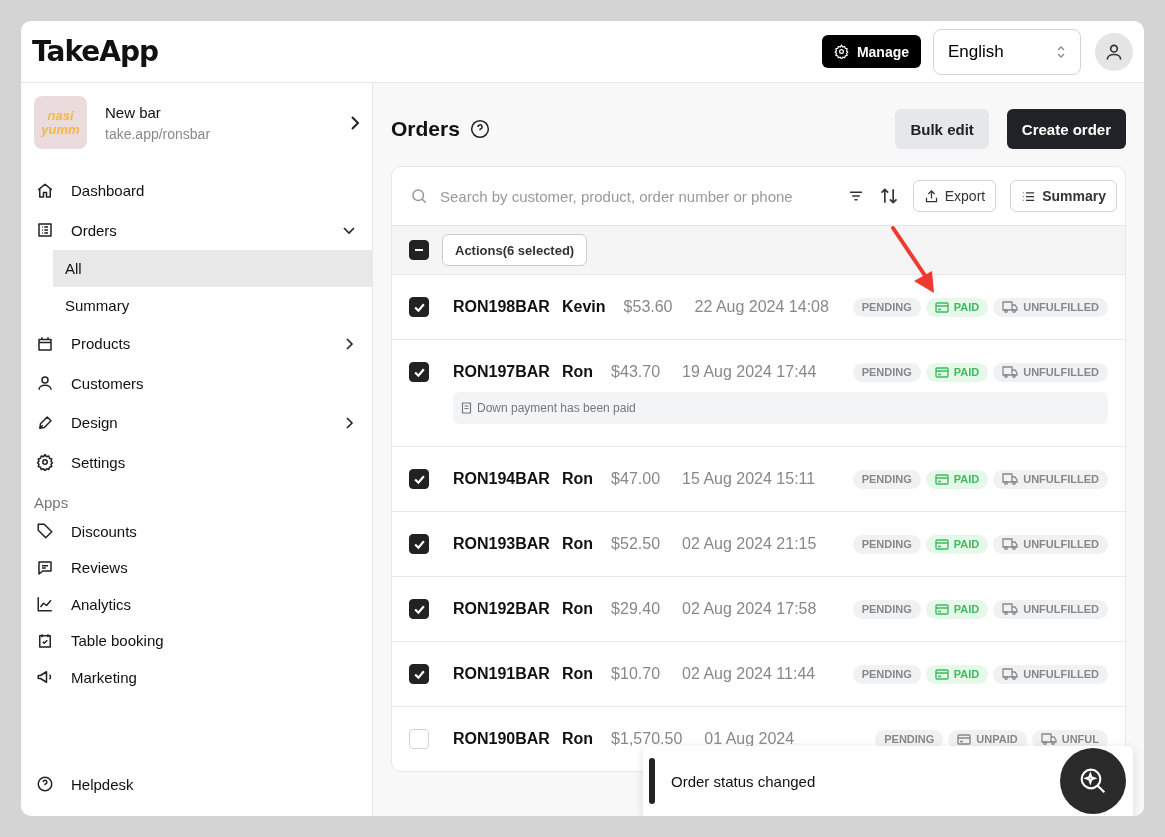  I want to click on order-date: 02 Aug 2024 11:44, so click(749, 674).